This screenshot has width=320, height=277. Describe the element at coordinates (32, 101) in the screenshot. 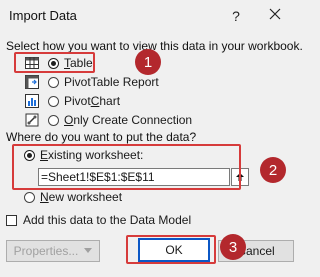

I see `pivotchart-icon` at that location.